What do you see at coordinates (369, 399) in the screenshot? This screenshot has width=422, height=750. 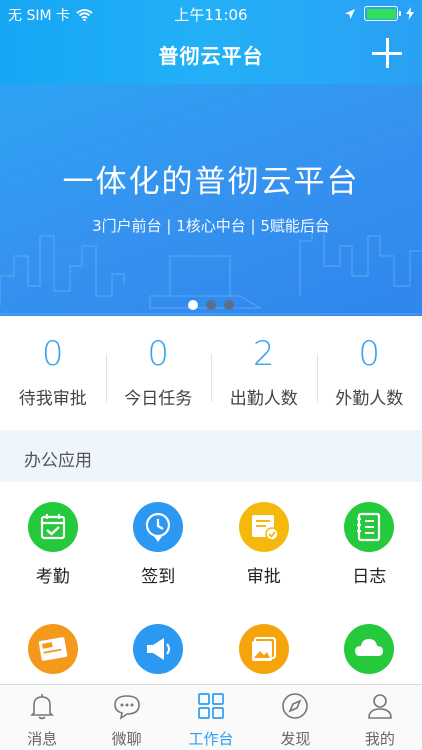 I see `stat-label: 外勤人数` at bounding box center [369, 399].